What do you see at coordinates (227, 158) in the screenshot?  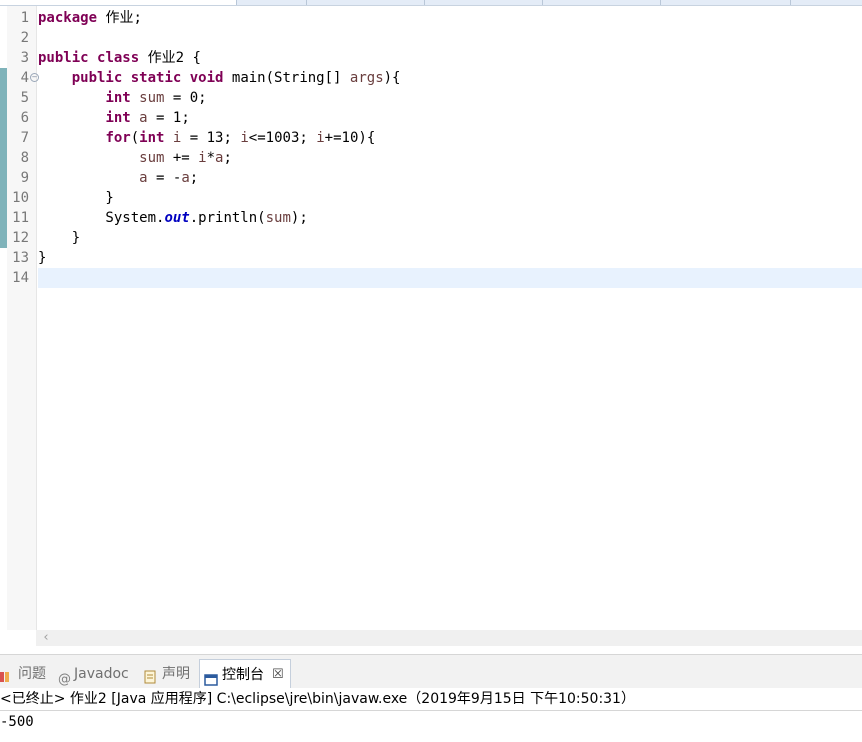 I see `code-token: ;` at bounding box center [227, 158].